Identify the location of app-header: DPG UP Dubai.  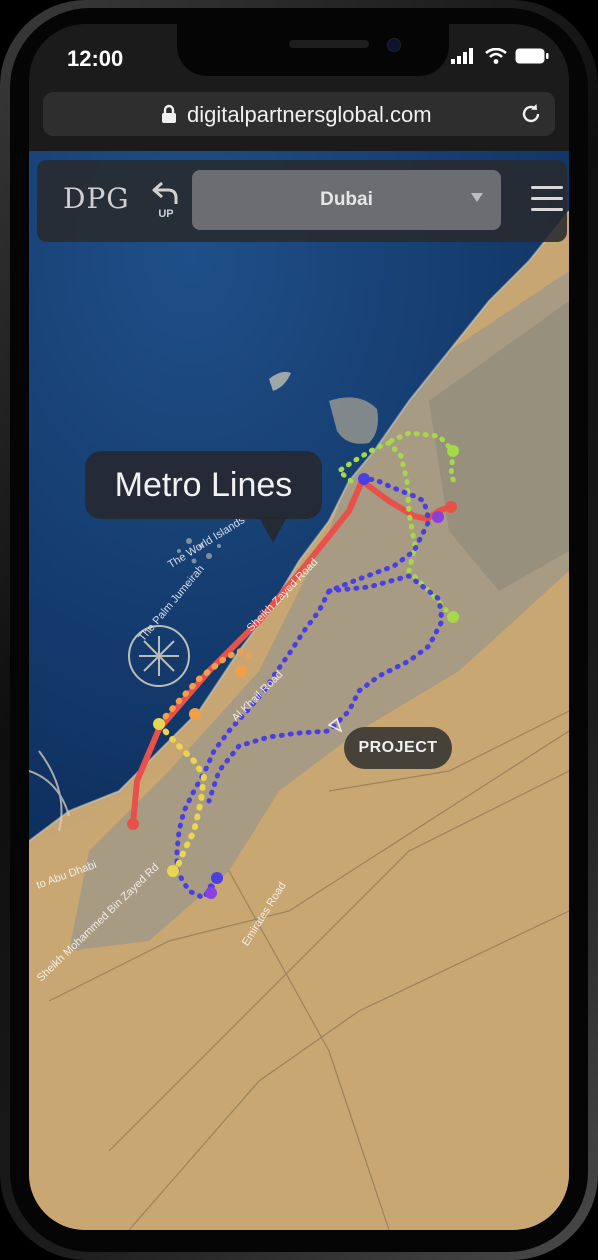
(302, 201).